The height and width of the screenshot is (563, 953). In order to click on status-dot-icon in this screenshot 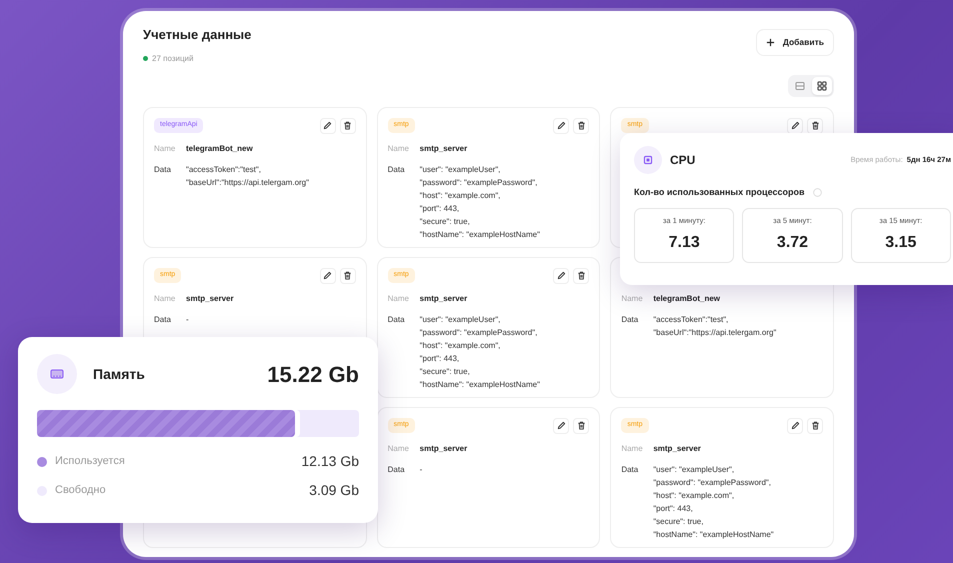, I will do `click(145, 58)`.